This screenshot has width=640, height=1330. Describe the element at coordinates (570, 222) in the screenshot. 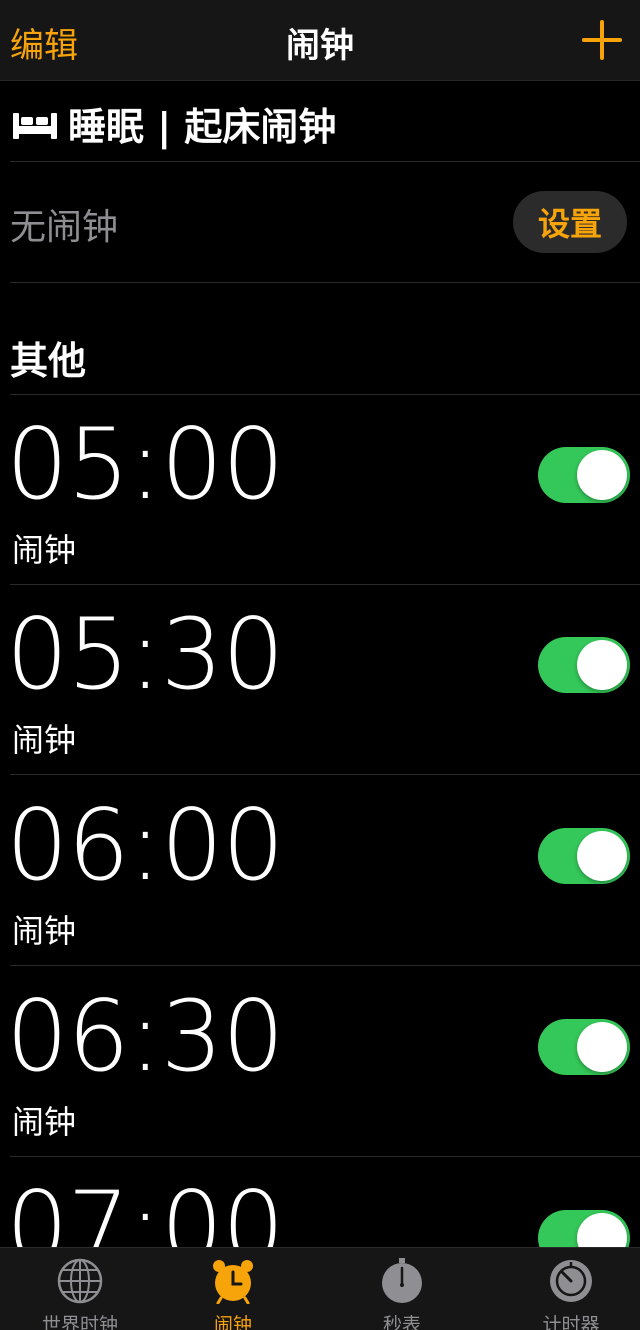

I see `setup-button: 设置` at that location.